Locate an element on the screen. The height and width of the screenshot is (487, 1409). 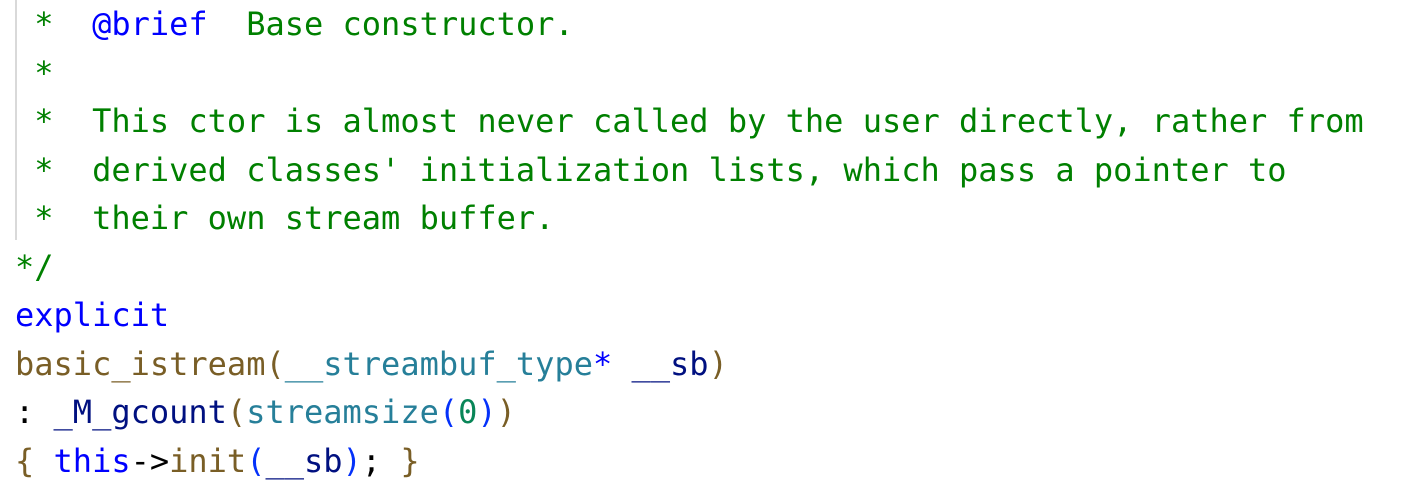
code-line-5: * their own stream buffer. is located at coordinates (284, 218).